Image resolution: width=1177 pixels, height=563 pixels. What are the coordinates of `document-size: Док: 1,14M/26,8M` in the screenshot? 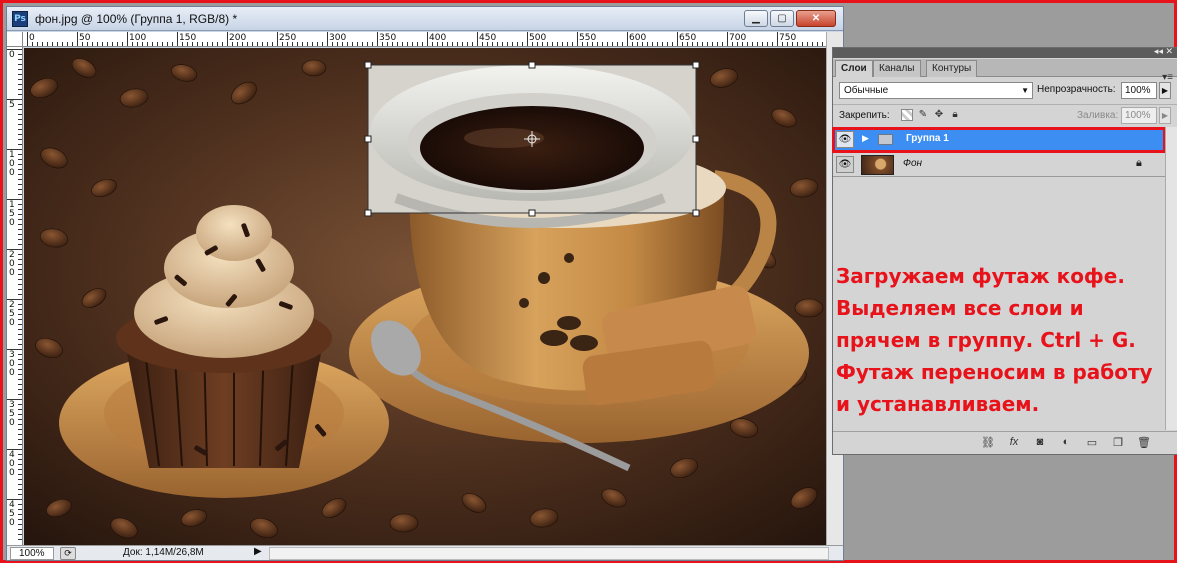 It's located at (163, 552).